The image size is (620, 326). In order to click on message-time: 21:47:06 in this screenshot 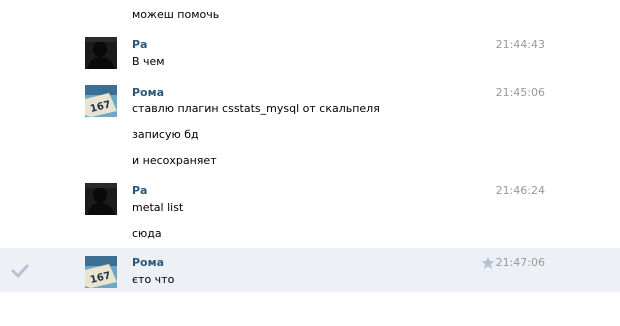, I will do `click(520, 263)`.